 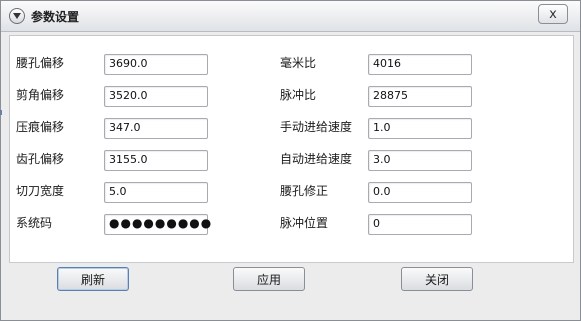 What do you see at coordinates (304, 223) in the screenshot?
I see `label-pulse-position: 脉冲位置` at bounding box center [304, 223].